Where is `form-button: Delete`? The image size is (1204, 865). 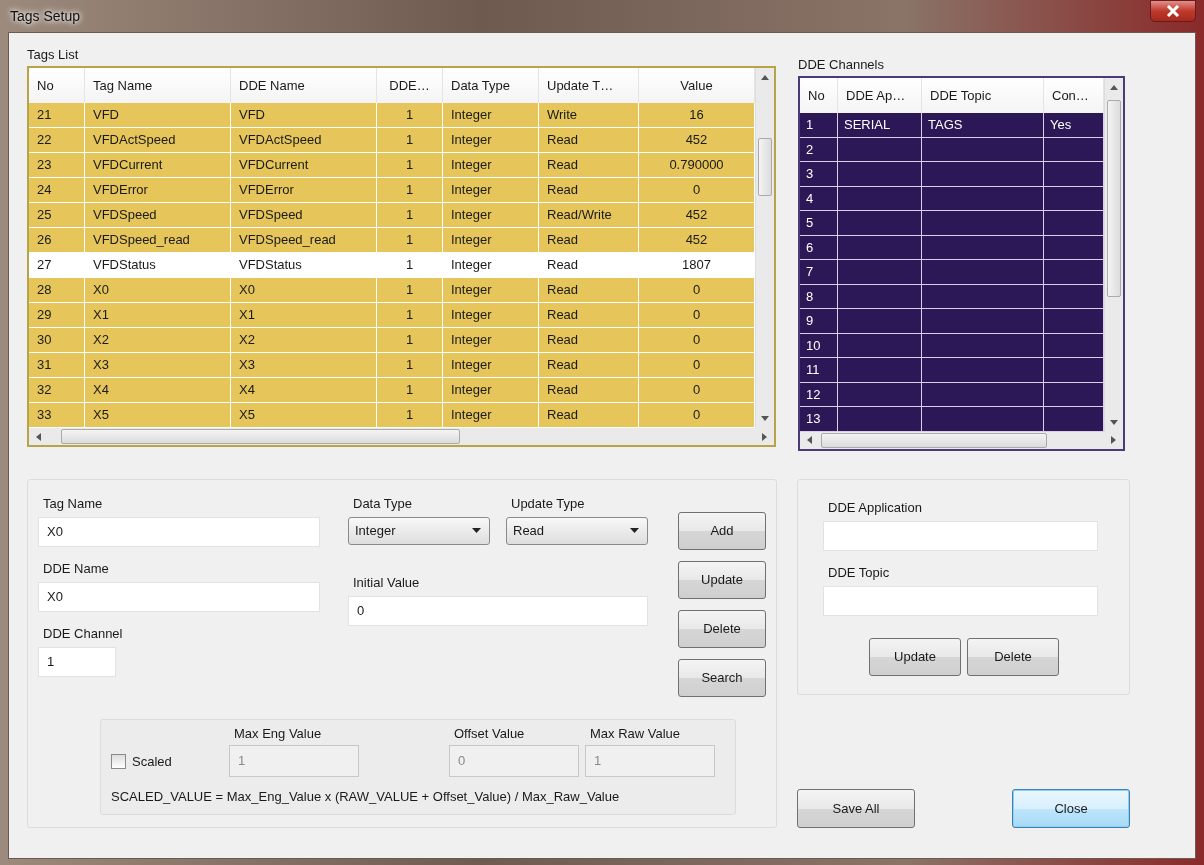 form-button: Delete is located at coordinates (722, 628).